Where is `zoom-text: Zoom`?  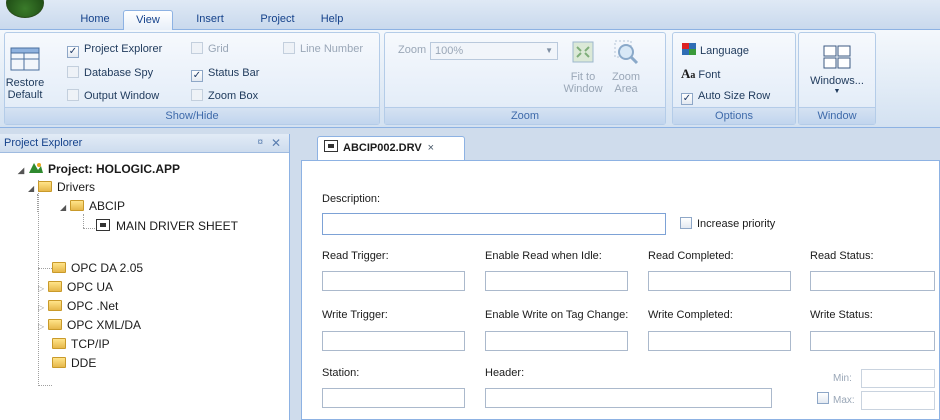 zoom-text: Zoom is located at coordinates (412, 50).